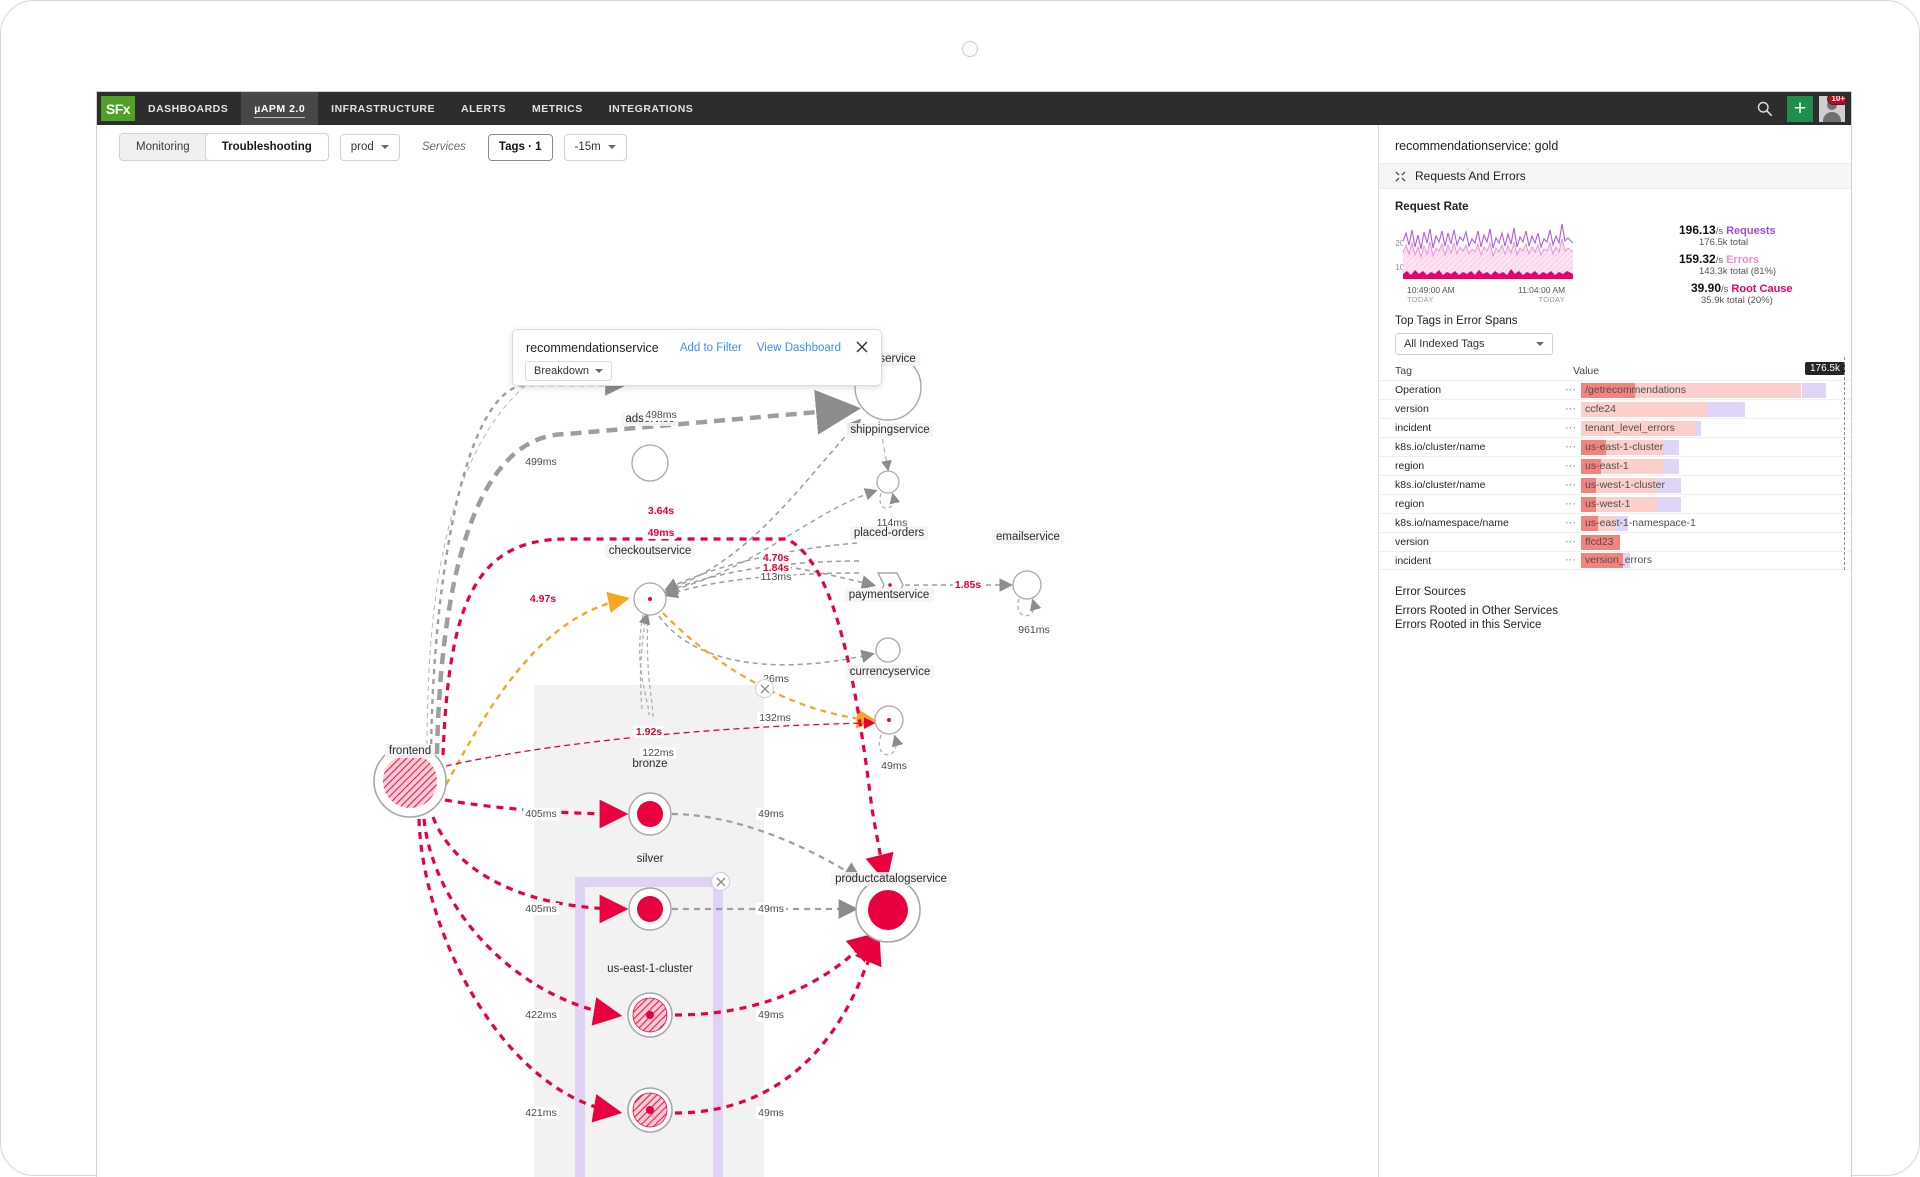  Describe the element at coordinates (541, 1015) in the screenshot. I see `edge-label: 422ms` at that location.